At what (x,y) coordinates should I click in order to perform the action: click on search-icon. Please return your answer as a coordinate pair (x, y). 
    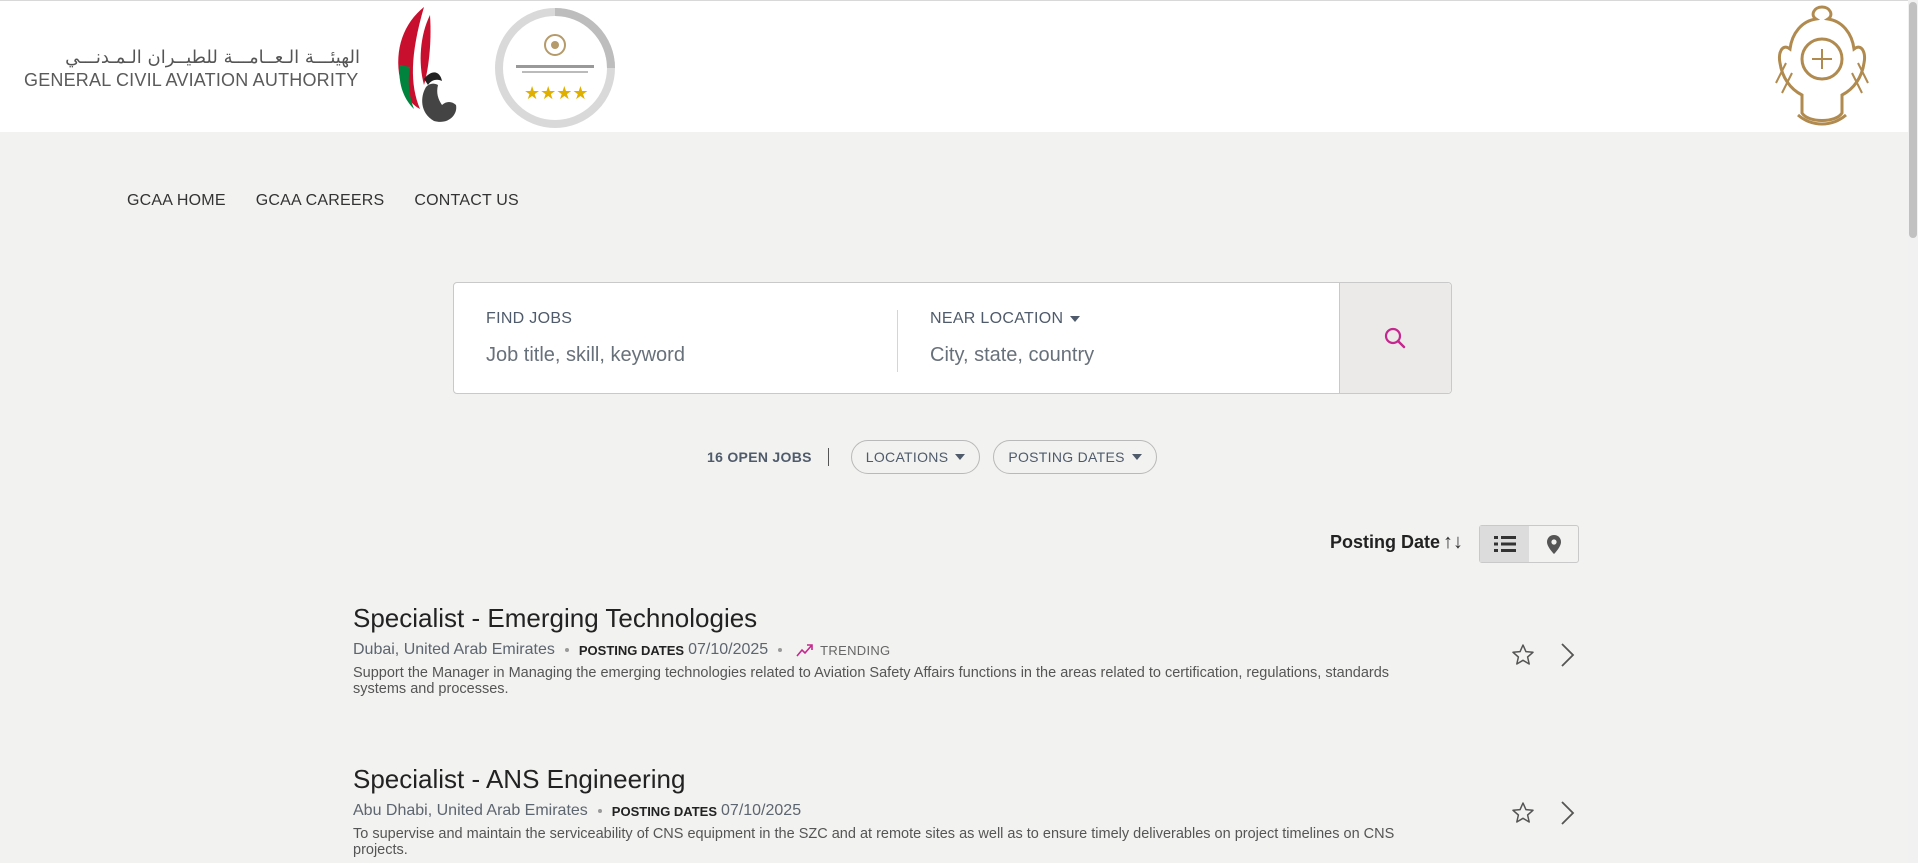
    Looking at the image, I should click on (1395, 338).